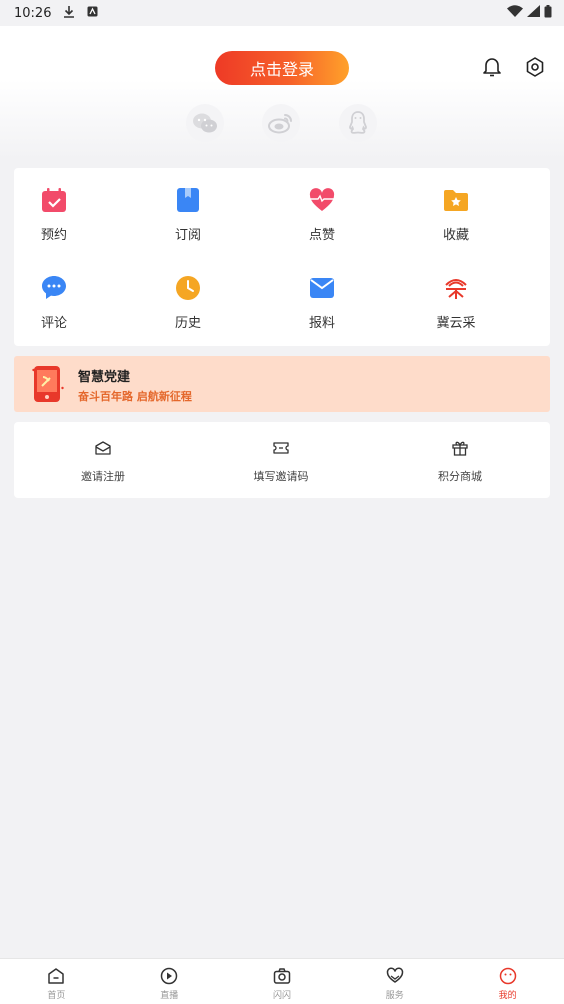 Image resolution: width=564 pixels, height=1004 pixels. What do you see at coordinates (394, 996) in the screenshot?
I see `nav-label: 服务` at bounding box center [394, 996].